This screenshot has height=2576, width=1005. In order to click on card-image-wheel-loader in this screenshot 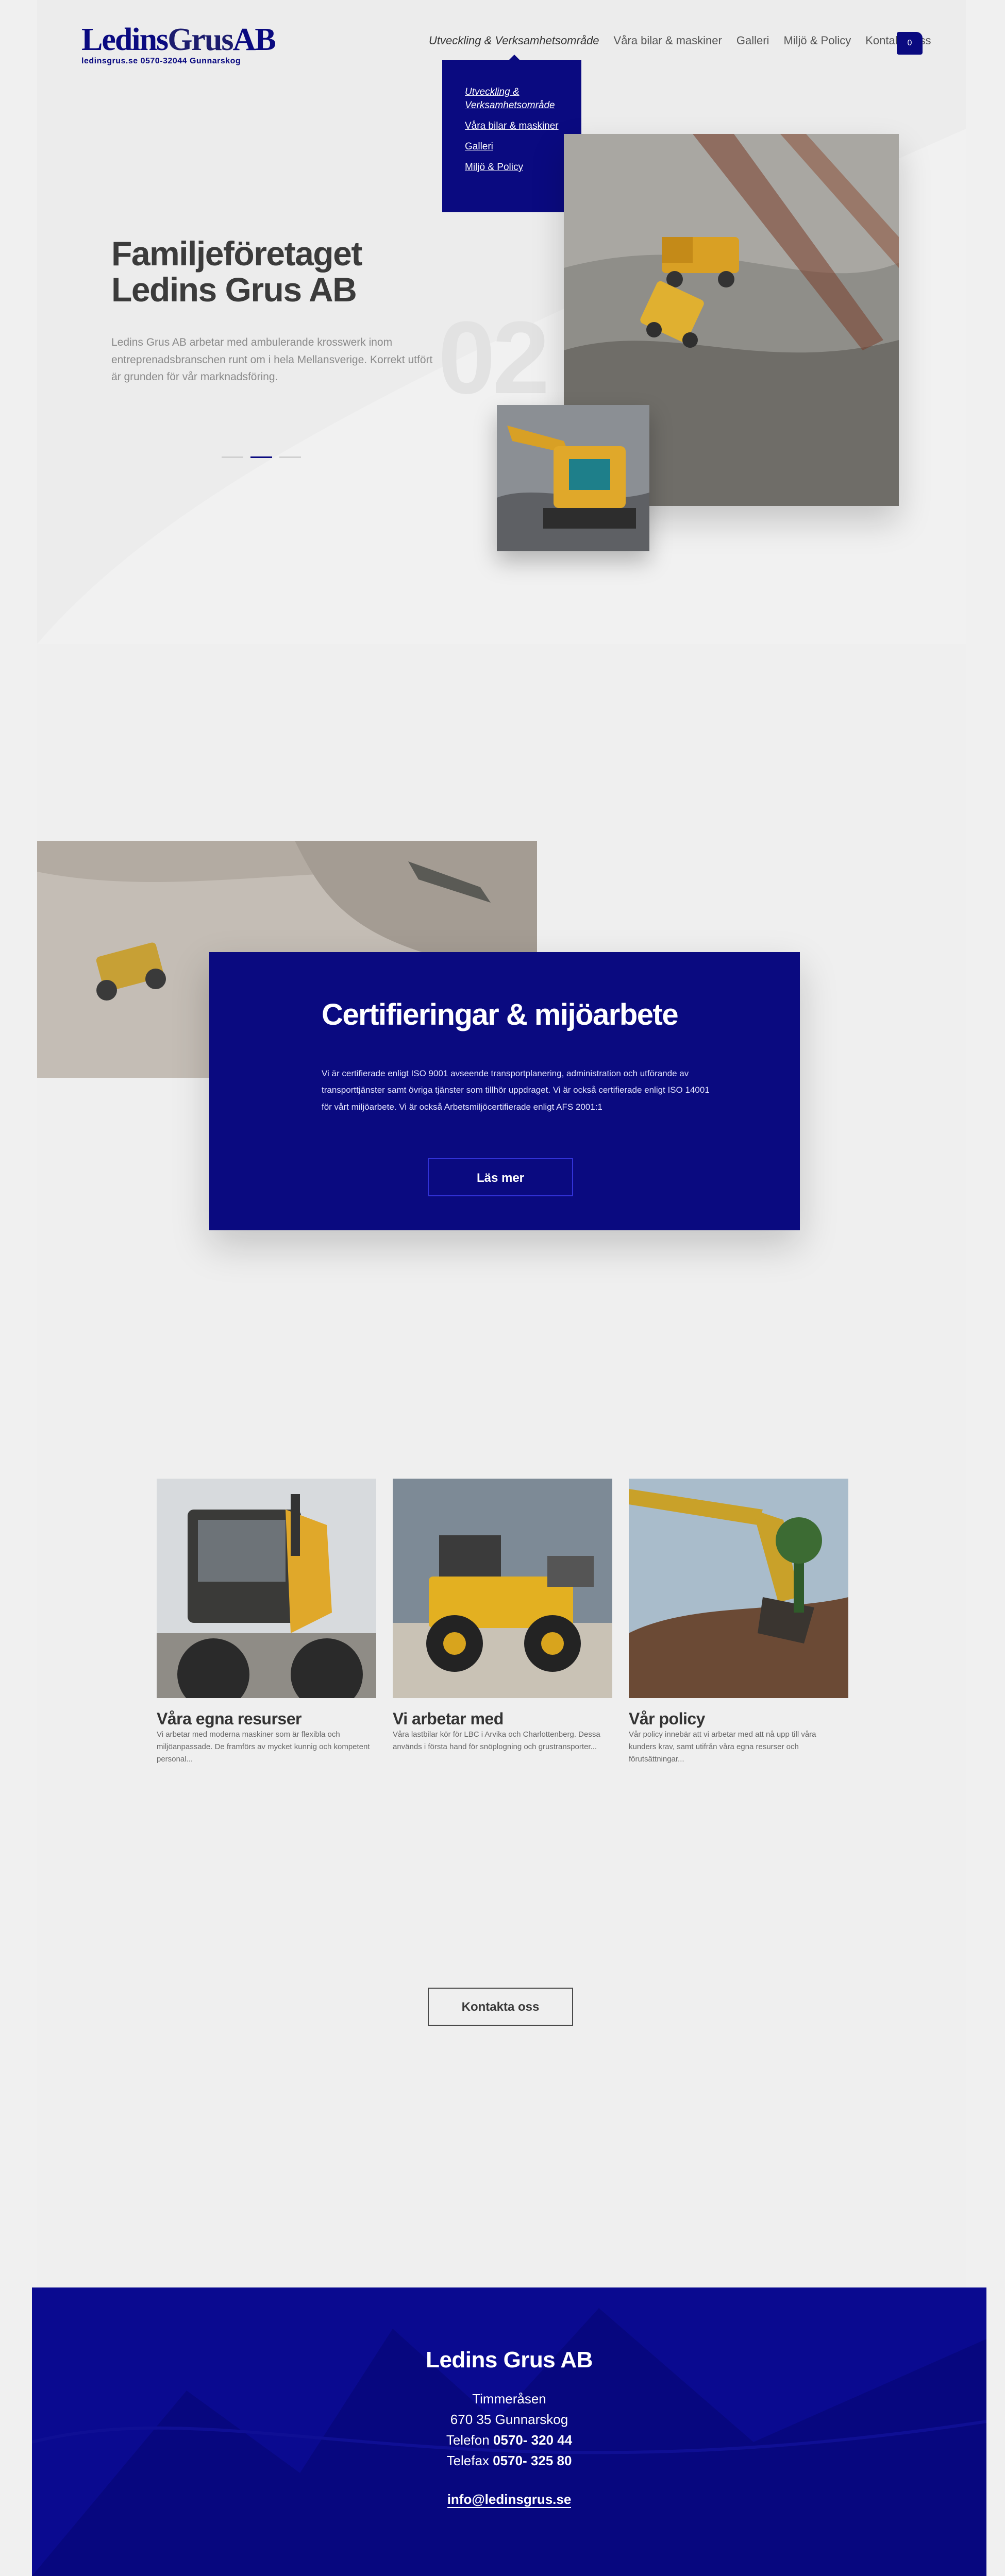, I will do `click(502, 1588)`.